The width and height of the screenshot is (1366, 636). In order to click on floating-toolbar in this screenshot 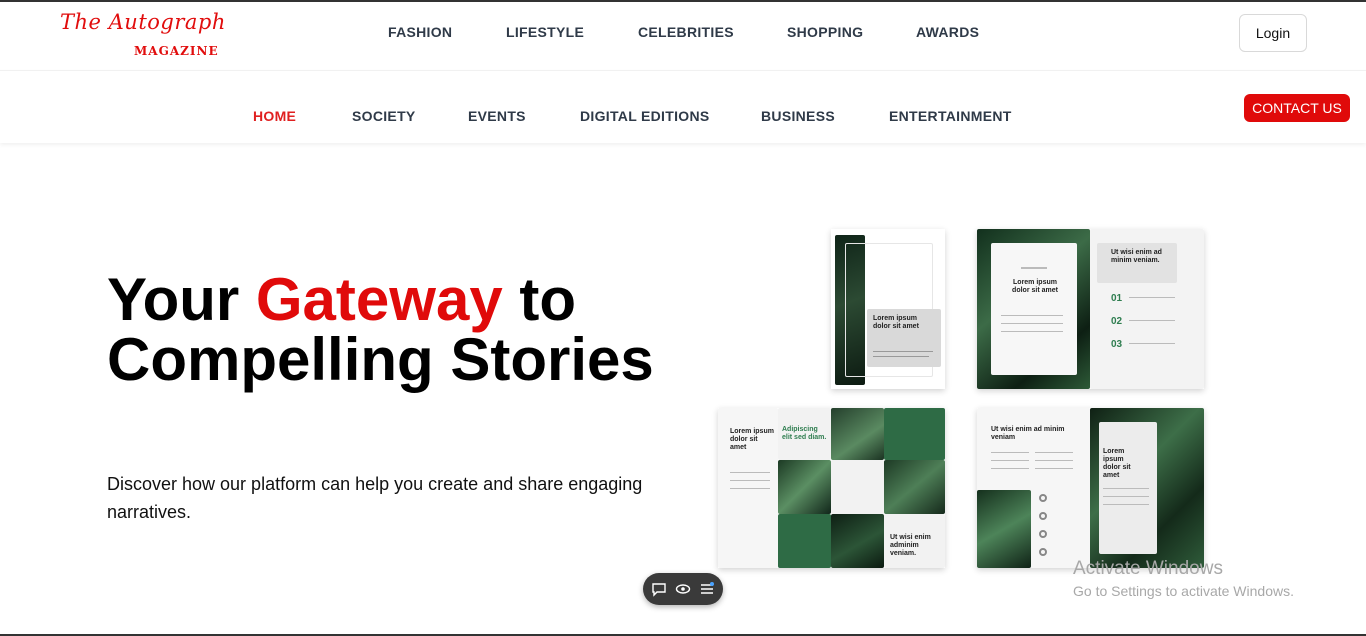, I will do `click(683, 589)`.